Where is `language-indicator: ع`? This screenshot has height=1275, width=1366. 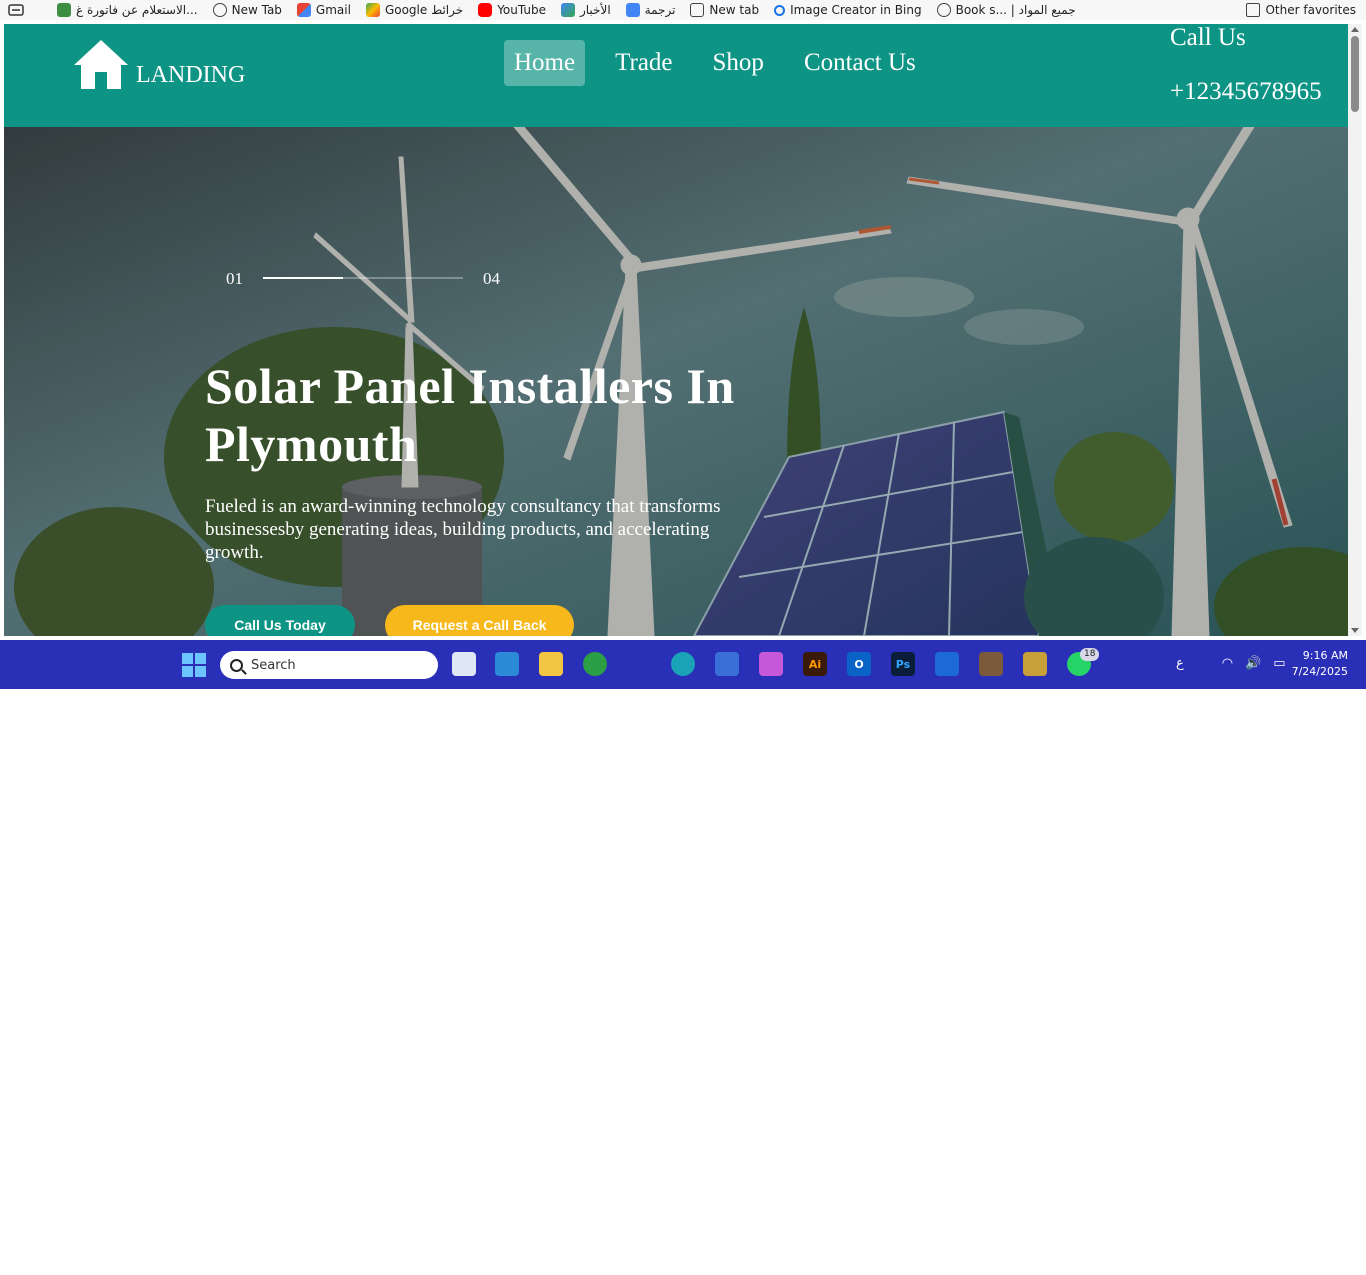
language-indicator: ع is located at coordinates (1180, 663).